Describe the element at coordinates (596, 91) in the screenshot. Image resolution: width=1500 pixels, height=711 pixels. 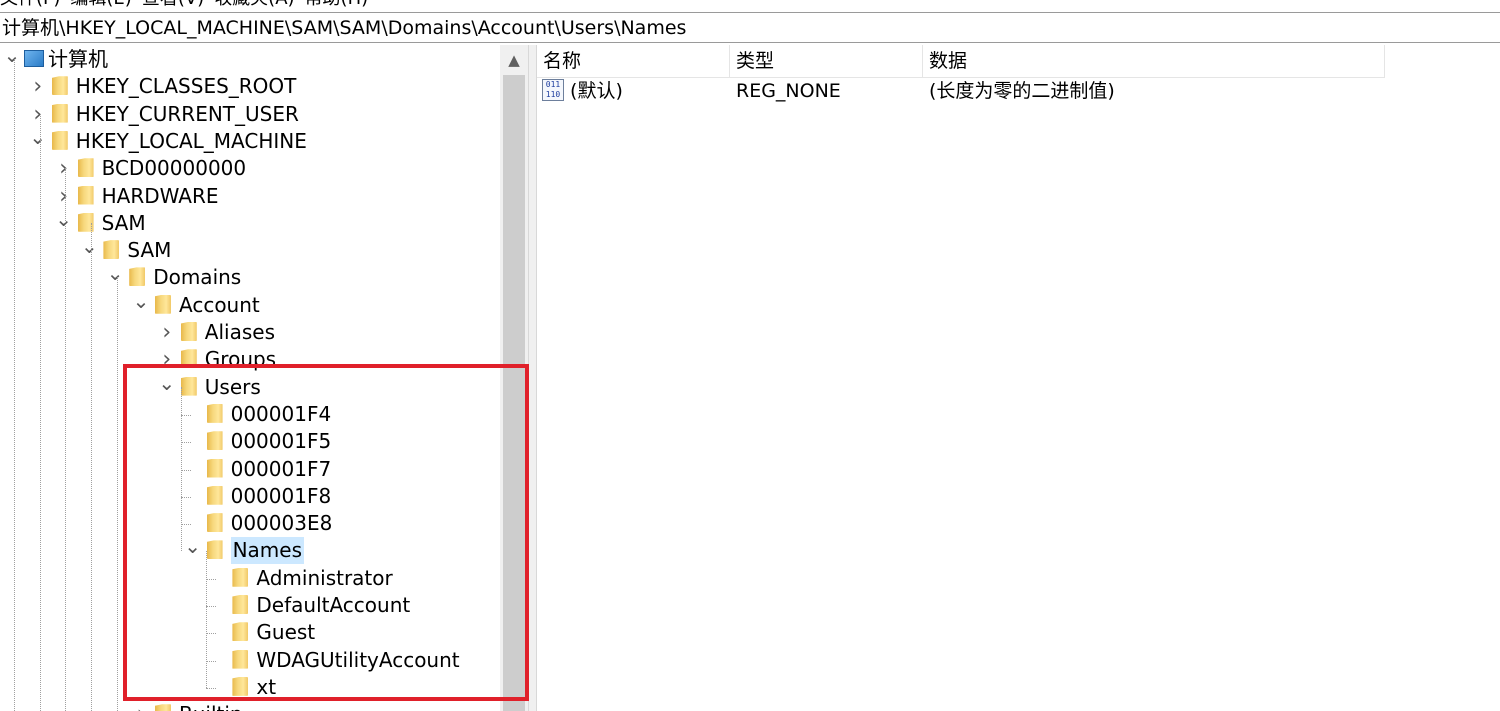
I see `value-name: (默认)` at that location.